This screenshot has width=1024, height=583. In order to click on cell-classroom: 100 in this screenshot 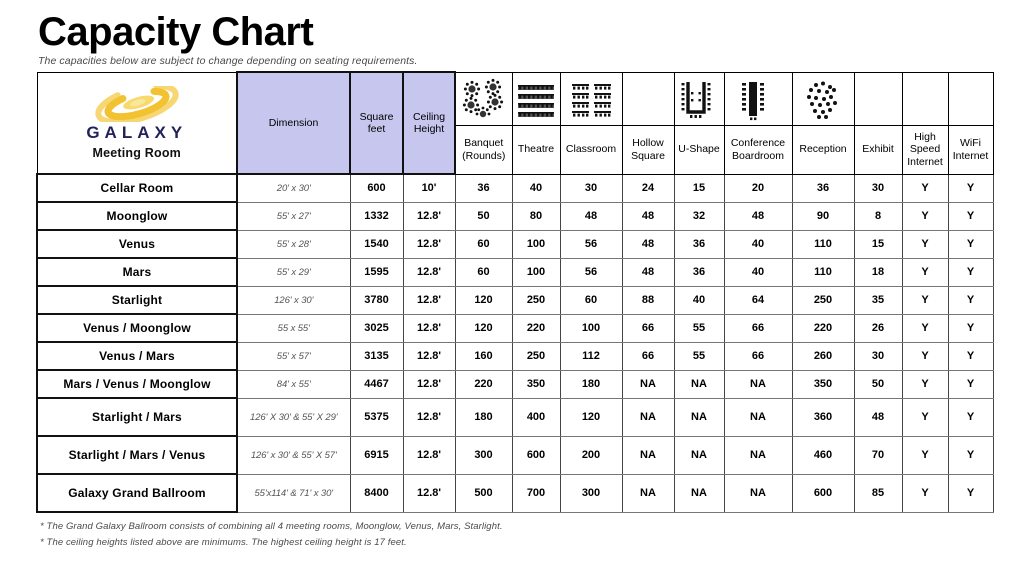, I will do `click(591, 328)`.